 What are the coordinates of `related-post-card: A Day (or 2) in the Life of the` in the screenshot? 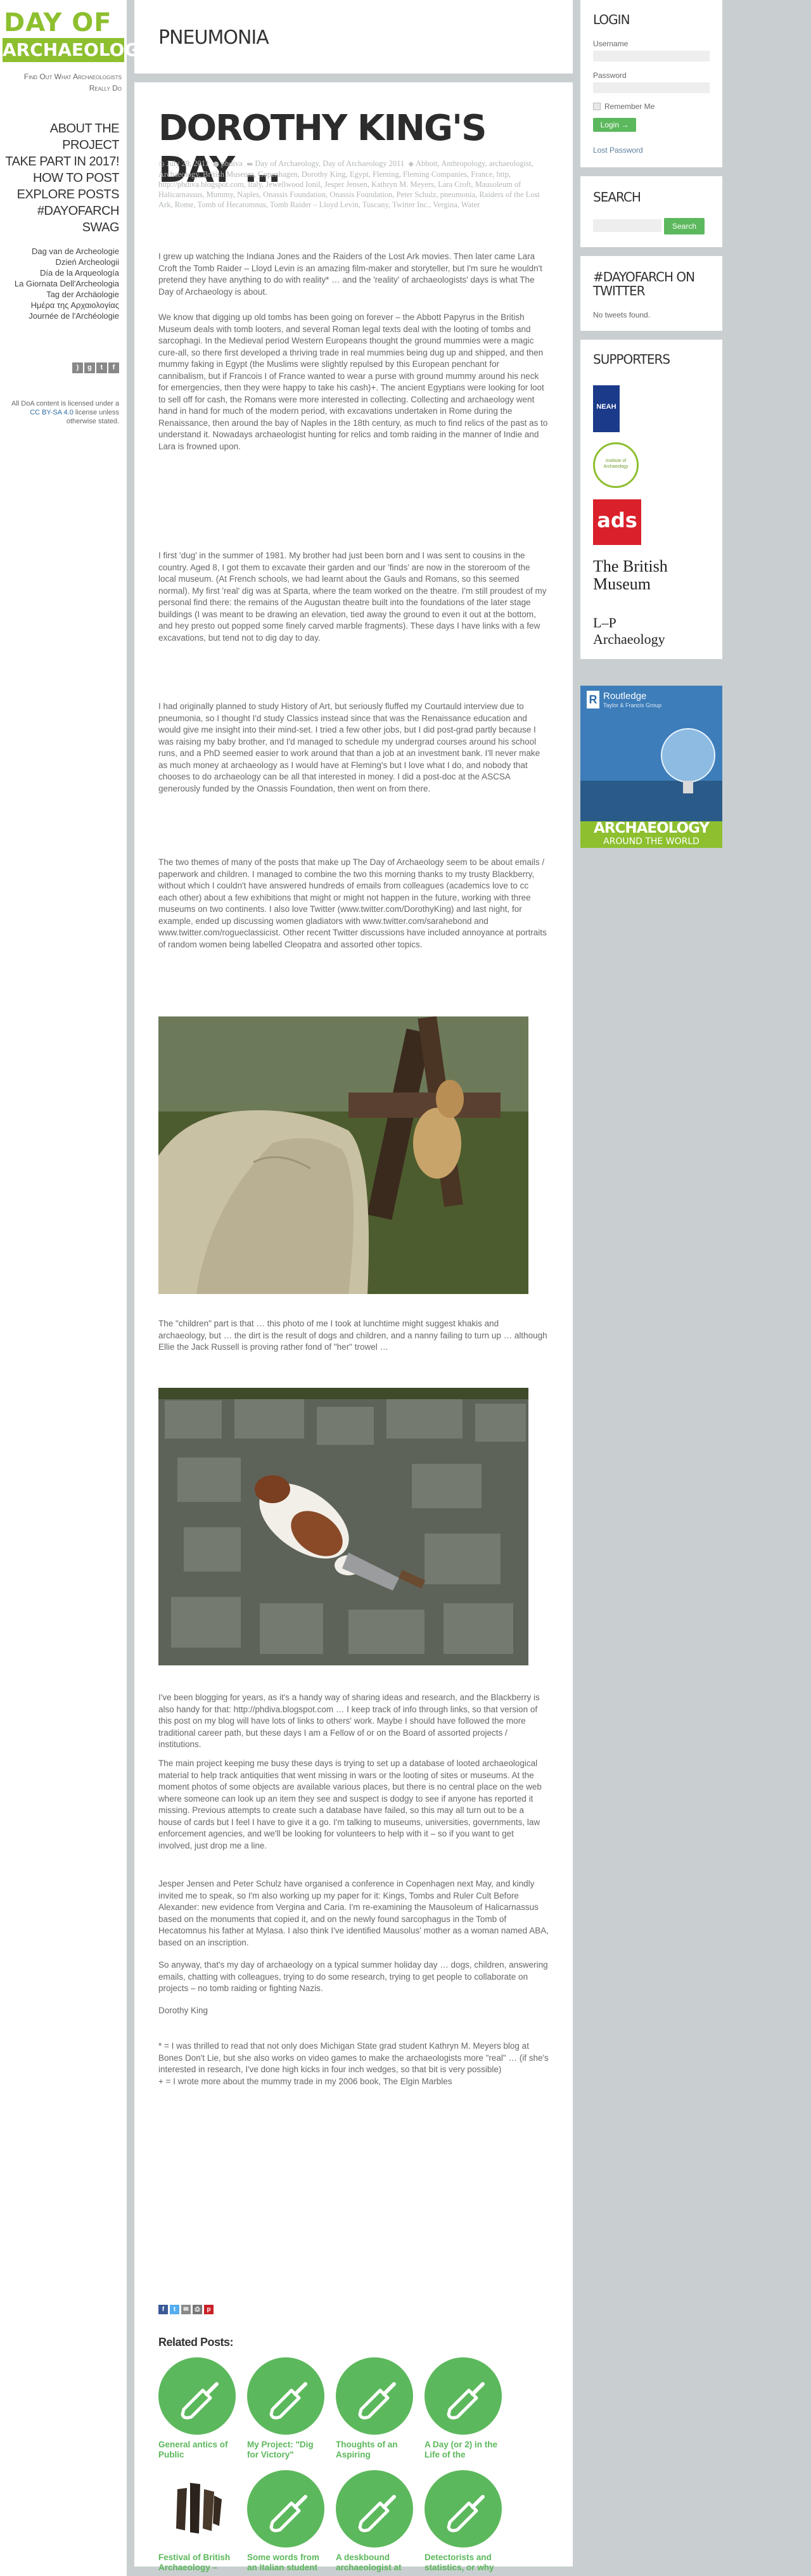 It's located at (463, 2409).